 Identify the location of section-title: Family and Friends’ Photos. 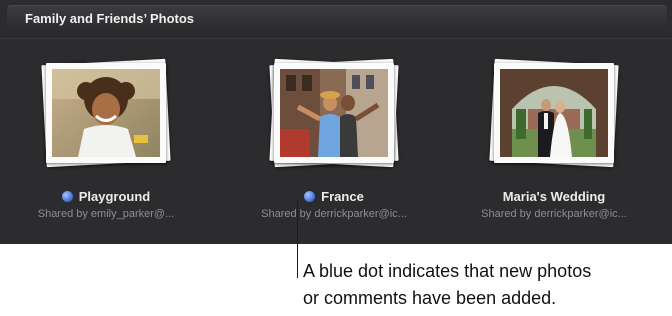
(110, 18).